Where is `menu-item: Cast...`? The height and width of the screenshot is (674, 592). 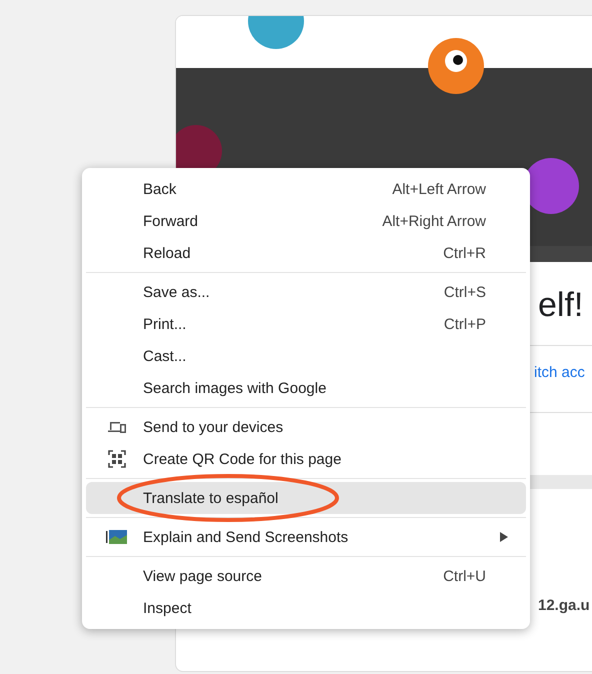
menu-item: Cast... is located at coordinates (306, 356).